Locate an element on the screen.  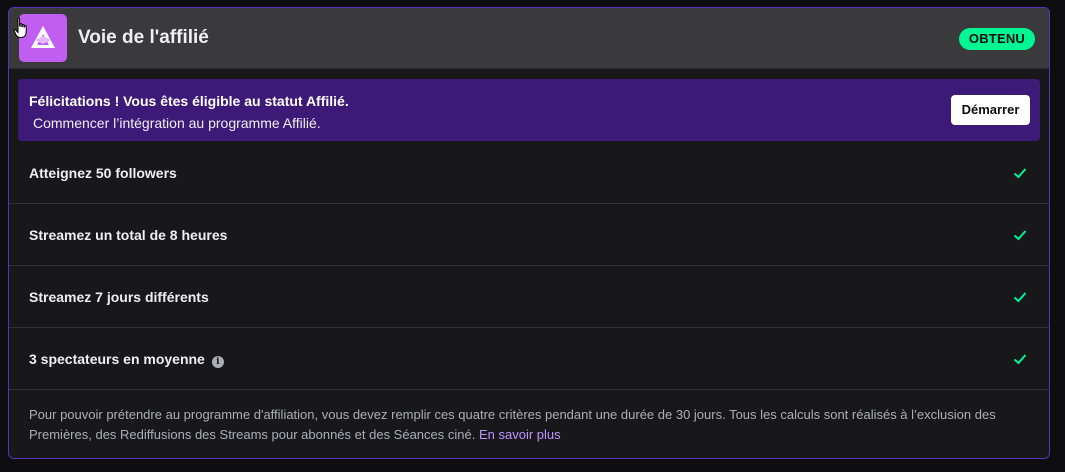
criterion-label: Atteignez 50 followers is located at coordinates (103, 173).